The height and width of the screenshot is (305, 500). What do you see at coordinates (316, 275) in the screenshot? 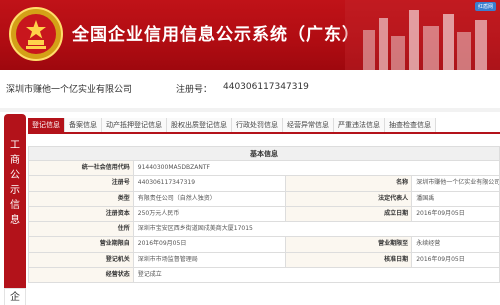
I see `field-value: 登记成立` at bounding box center [316, 275].